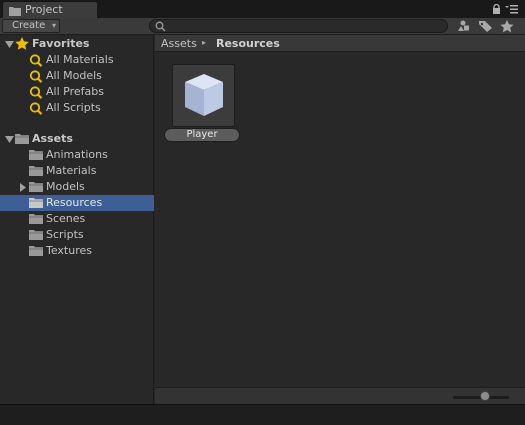  Describe the element at coordinates (69, 250) in the screenshot. I see `folder-label: Textures` at that location.